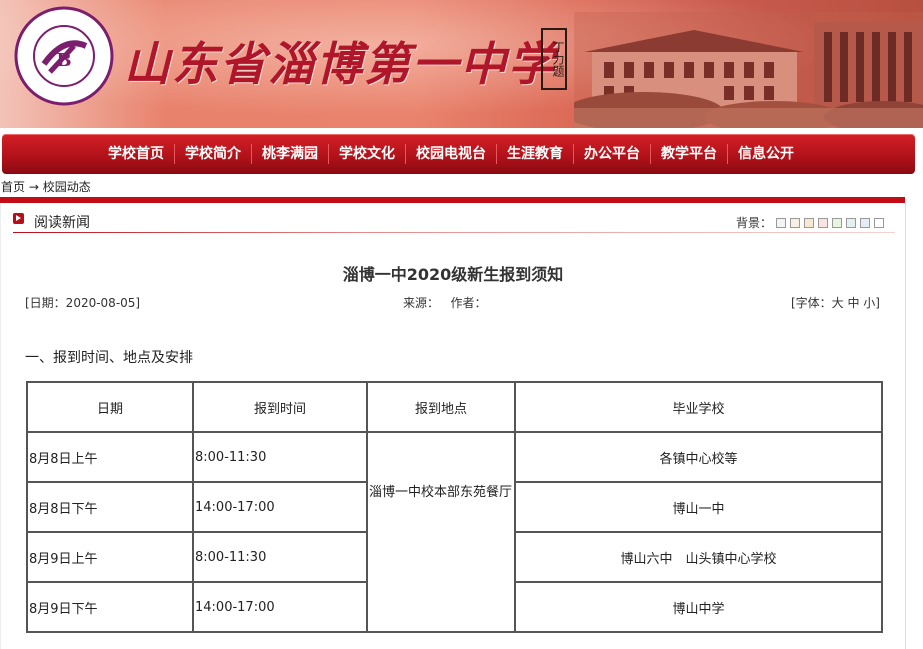  Describe the element at coordinates (698, 557) in the screenshot. I see `cell-school: 博山六中 山头镇中心学校` at that location.